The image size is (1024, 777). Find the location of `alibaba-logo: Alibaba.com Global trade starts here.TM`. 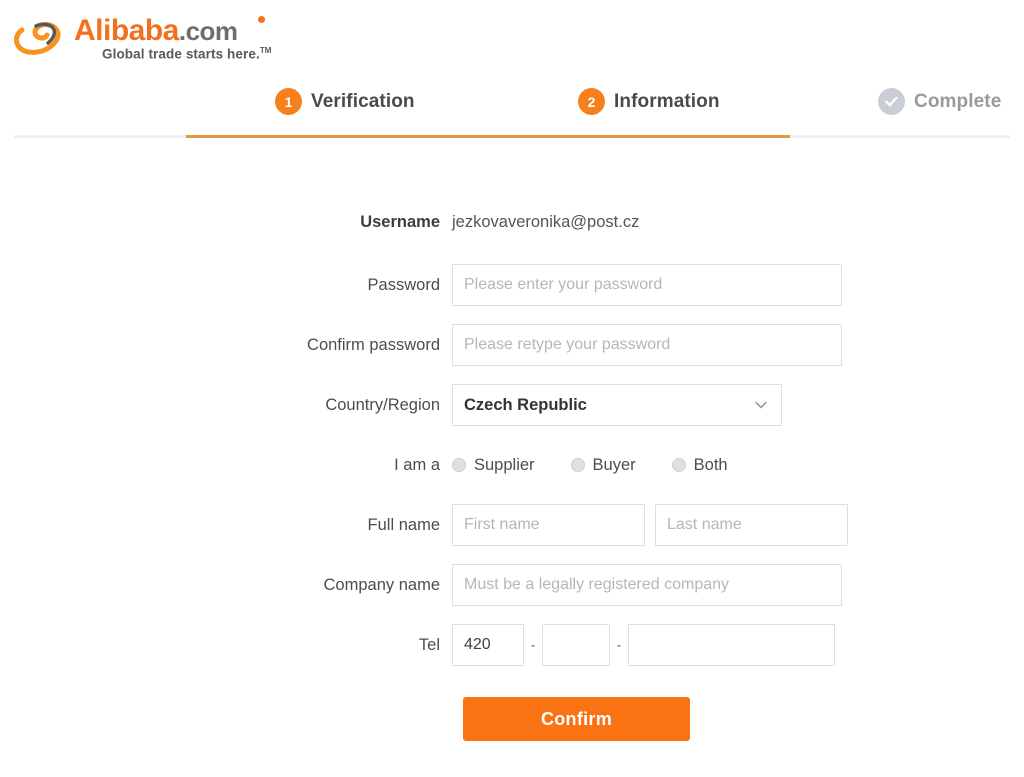

alibaba-logo: Alibaba.com Global trade starts here.TM is located at coordinates (144, 40).